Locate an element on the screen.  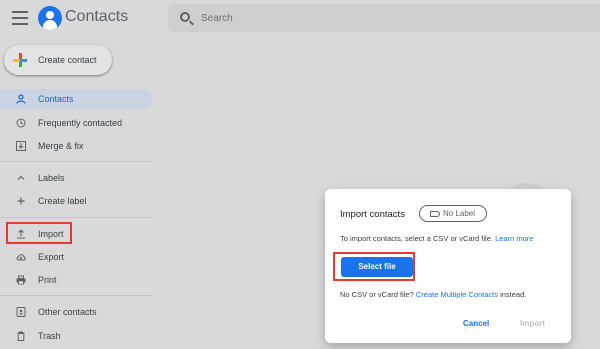
create-contact-label: Create contact is located at coordinates (67, 60).